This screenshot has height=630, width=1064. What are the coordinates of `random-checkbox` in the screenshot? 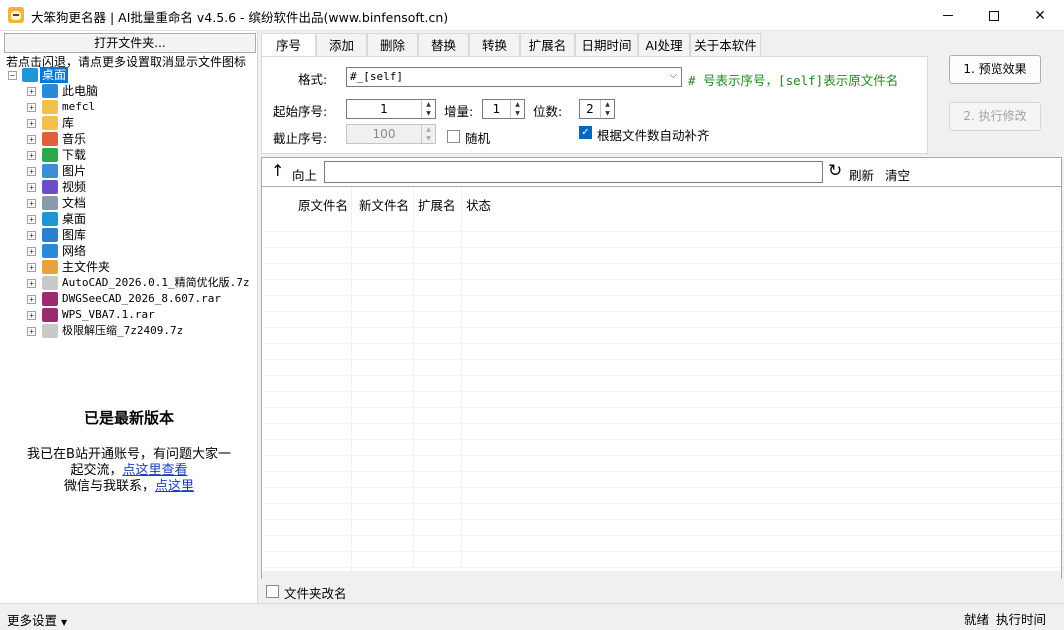 It's located at (453, 136).